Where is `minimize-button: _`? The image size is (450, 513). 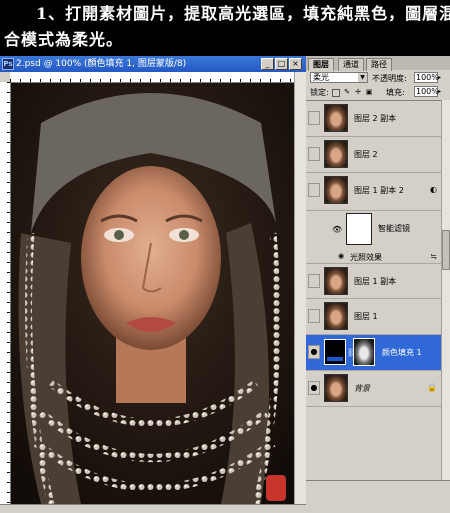
minimize-button: _ is located at coordinates (267, 64).